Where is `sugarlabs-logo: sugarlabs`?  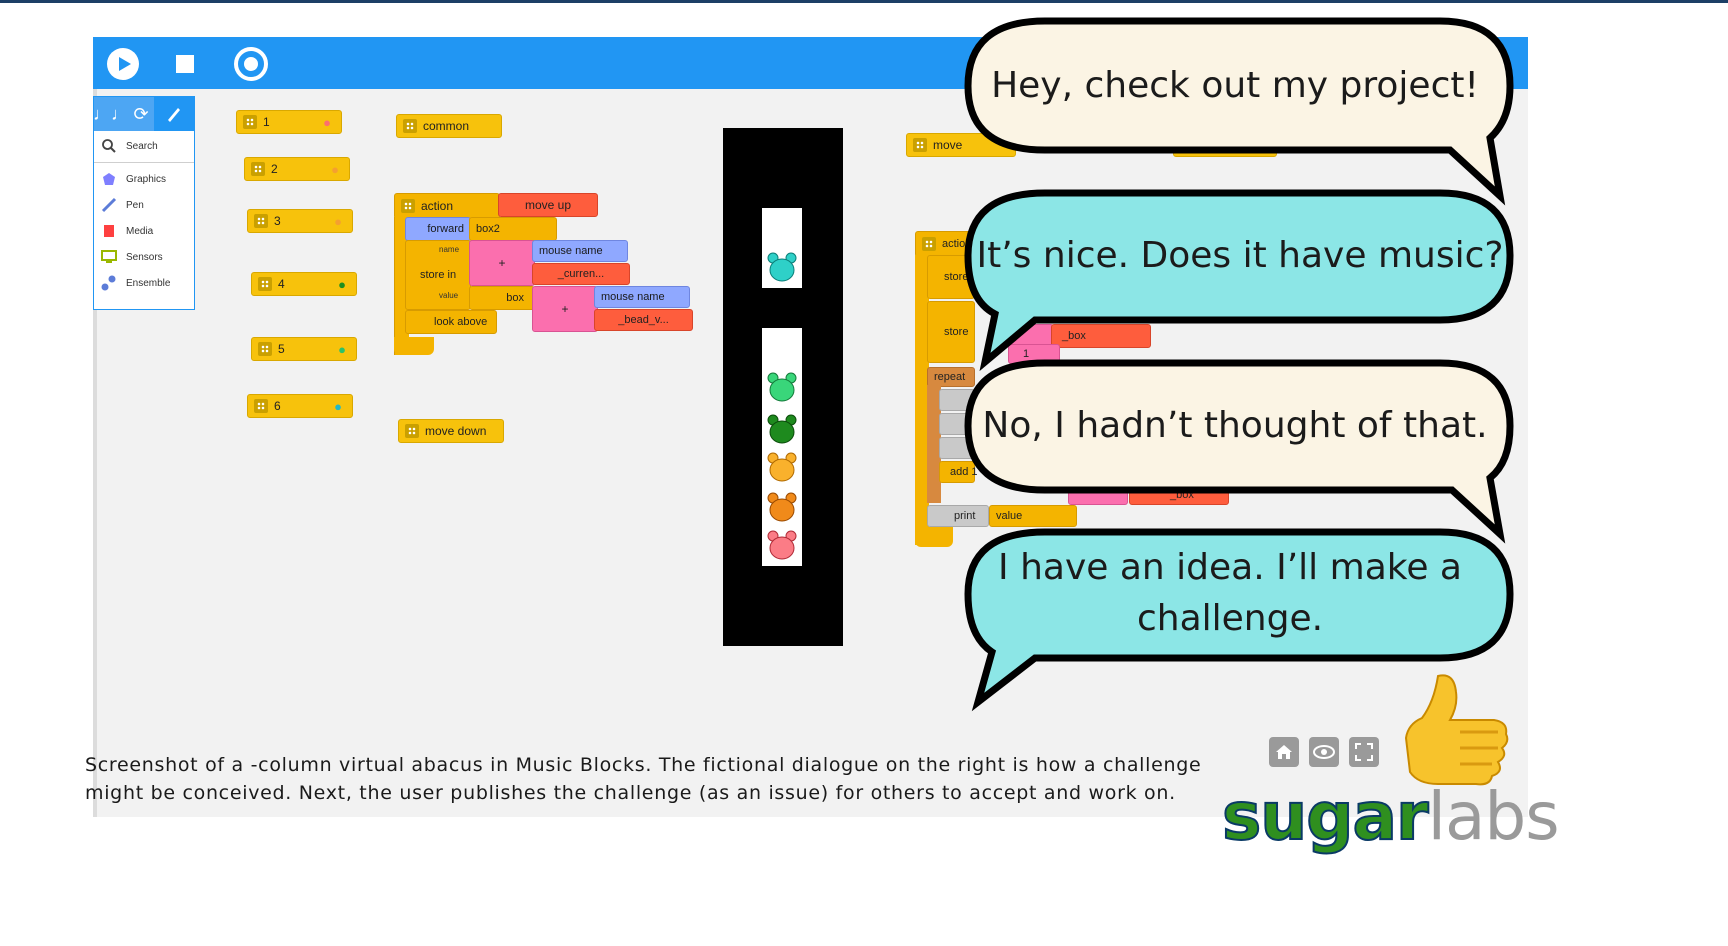
sugarlabs-logo: sugarlabs is located at coordinates (1390, 816).